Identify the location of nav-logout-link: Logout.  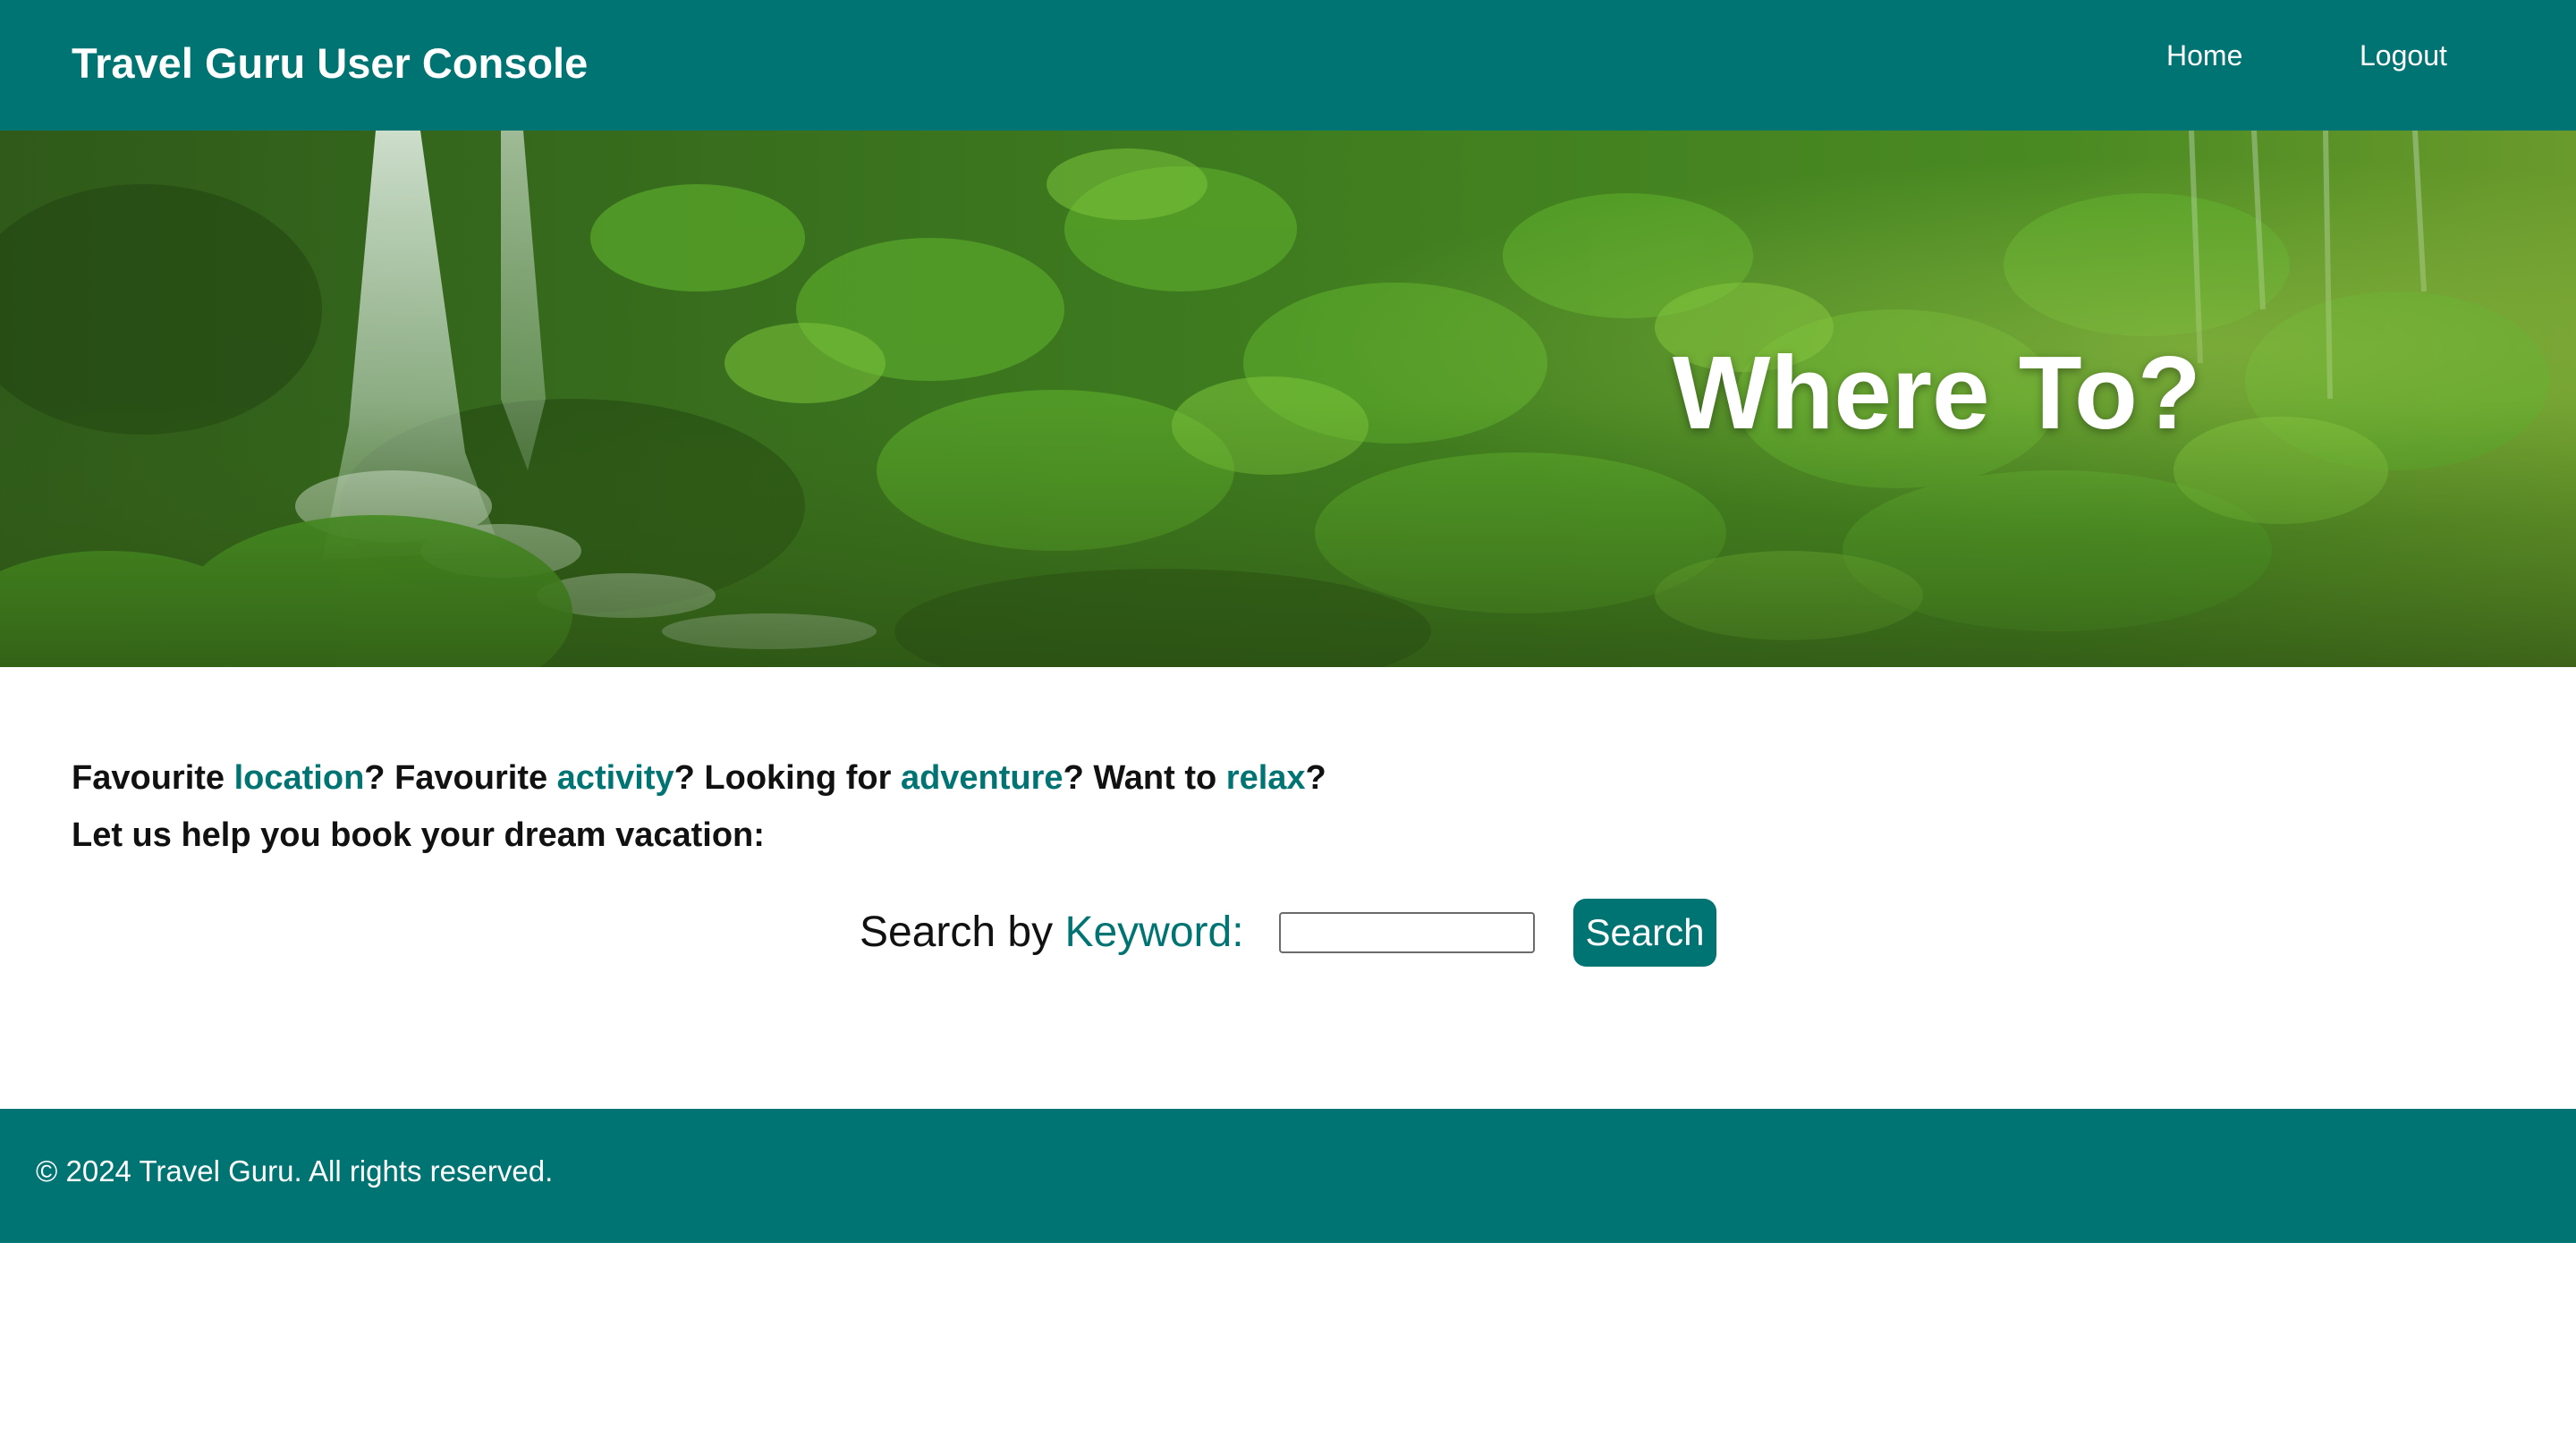
(2403, 55).